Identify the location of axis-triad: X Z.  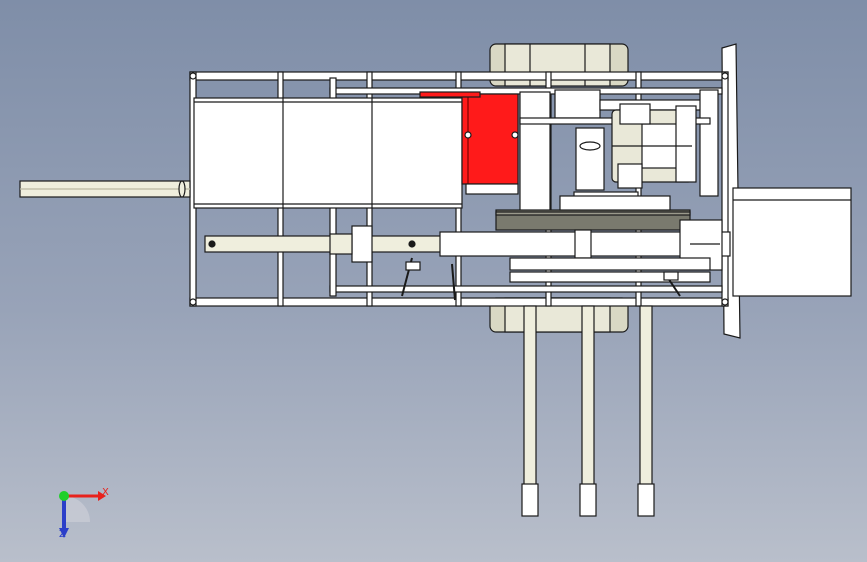
(81, 513).